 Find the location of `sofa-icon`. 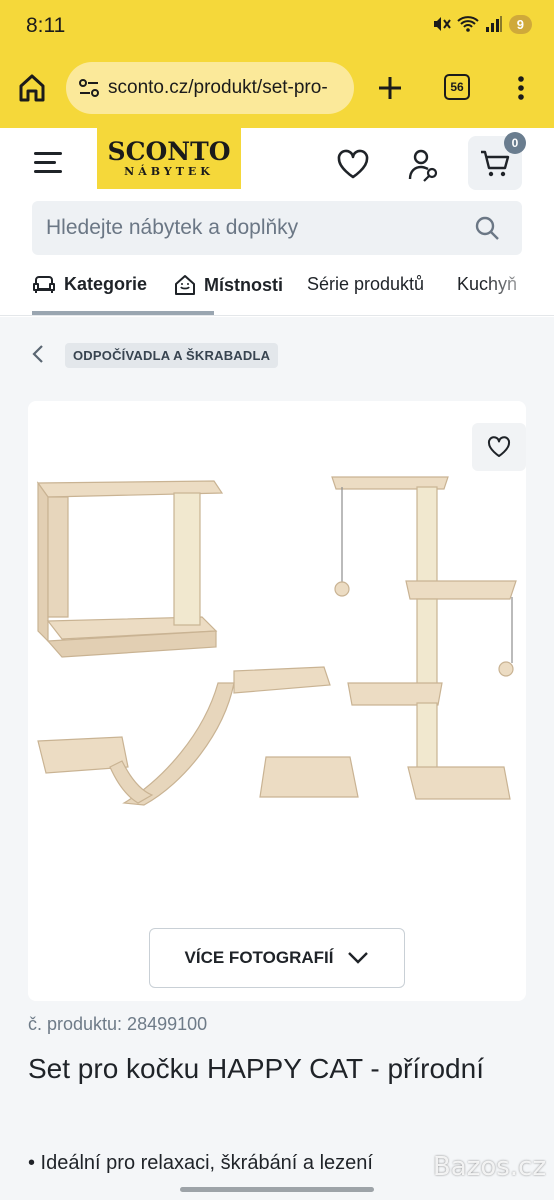

sofa-icon is located at coordinates (44, 284).